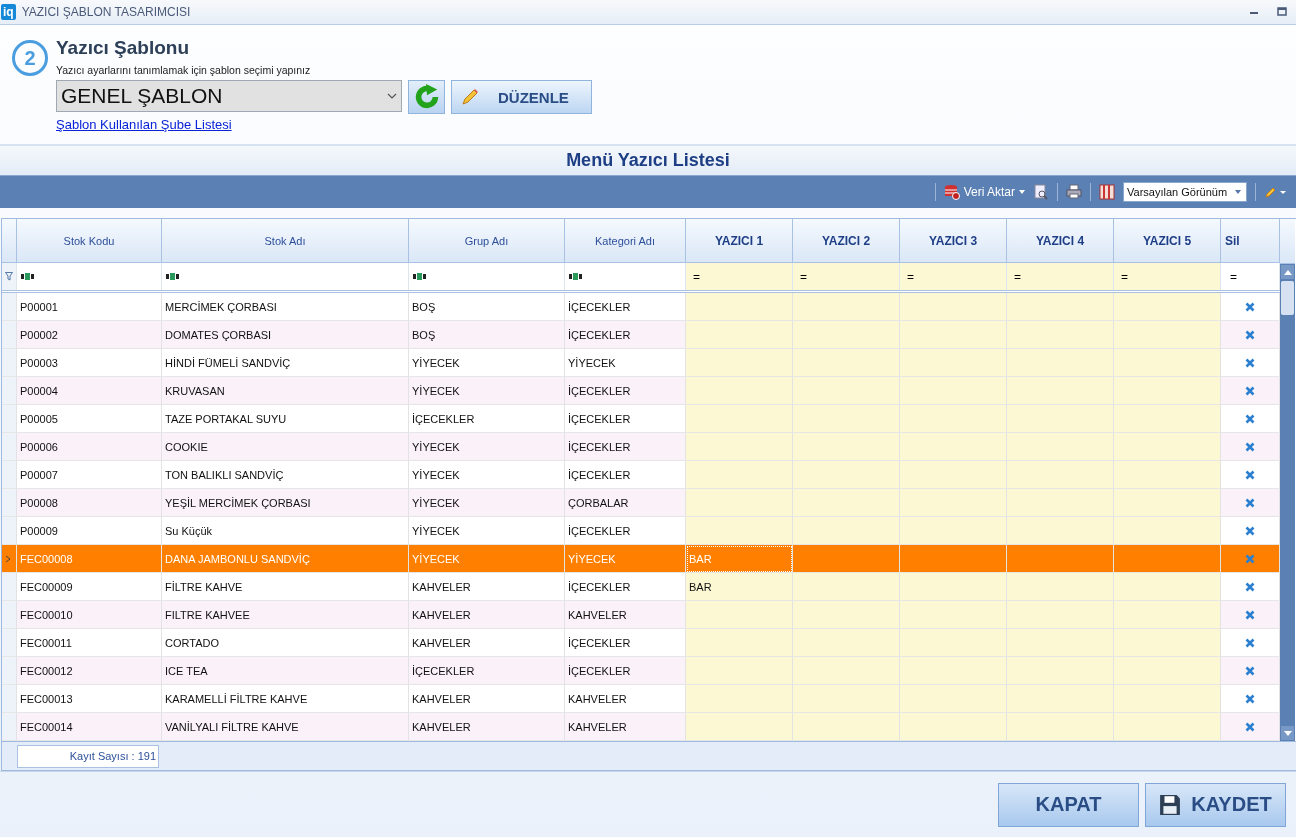  What do you see at coordinates (1287, 298) in the screenshot?
I see `scroll-thumb` at bounding box center [1287, 298].